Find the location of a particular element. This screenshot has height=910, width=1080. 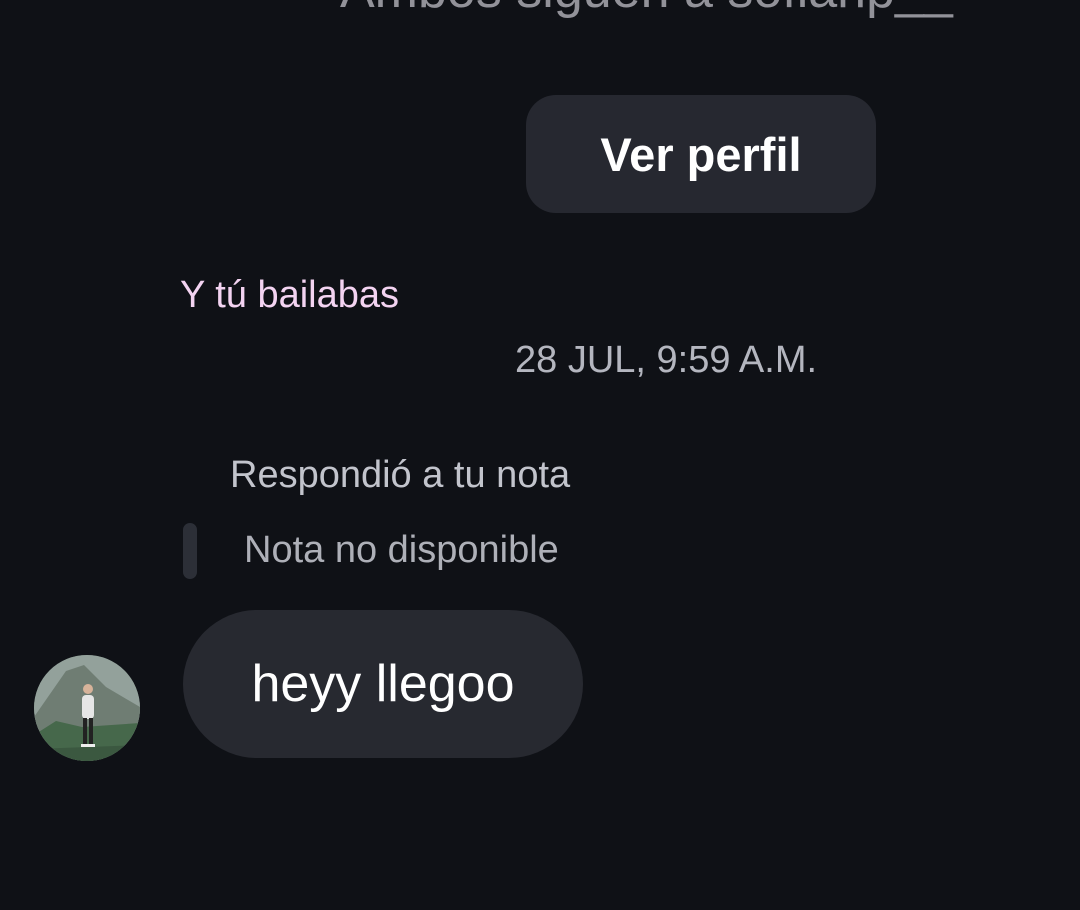

note-song-text: Y tú bailabas is located at coordinates (290, 295).